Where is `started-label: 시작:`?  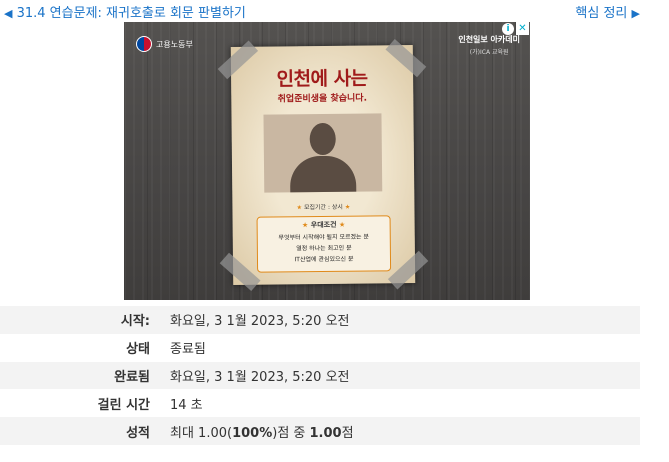
started-label: 시작: is located at coordinates (81, 320).